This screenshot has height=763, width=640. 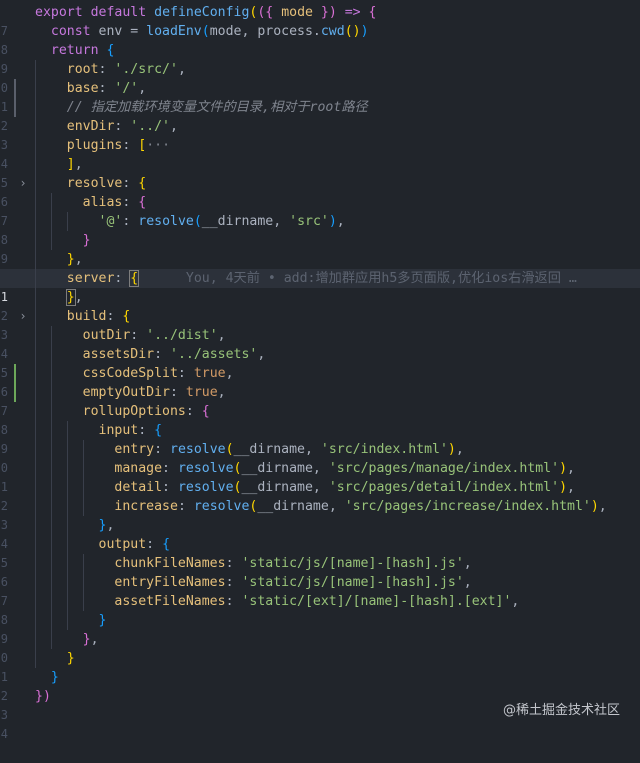 What do you see at coordinates (320, 381) in the screenshot?
I see `code-line: 6 cssCodeSplit: true,` at bounding box center [320, 381].